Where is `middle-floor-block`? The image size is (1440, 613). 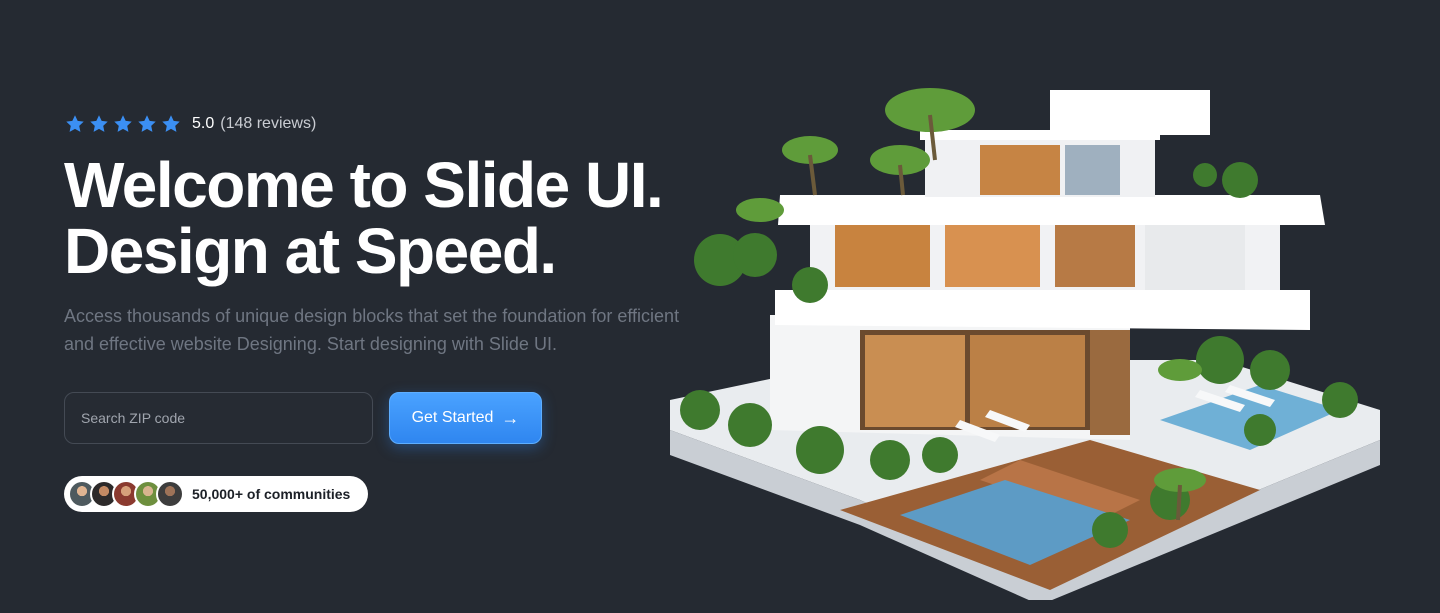
middle-floor-block is located at coordinates (1195, 255).